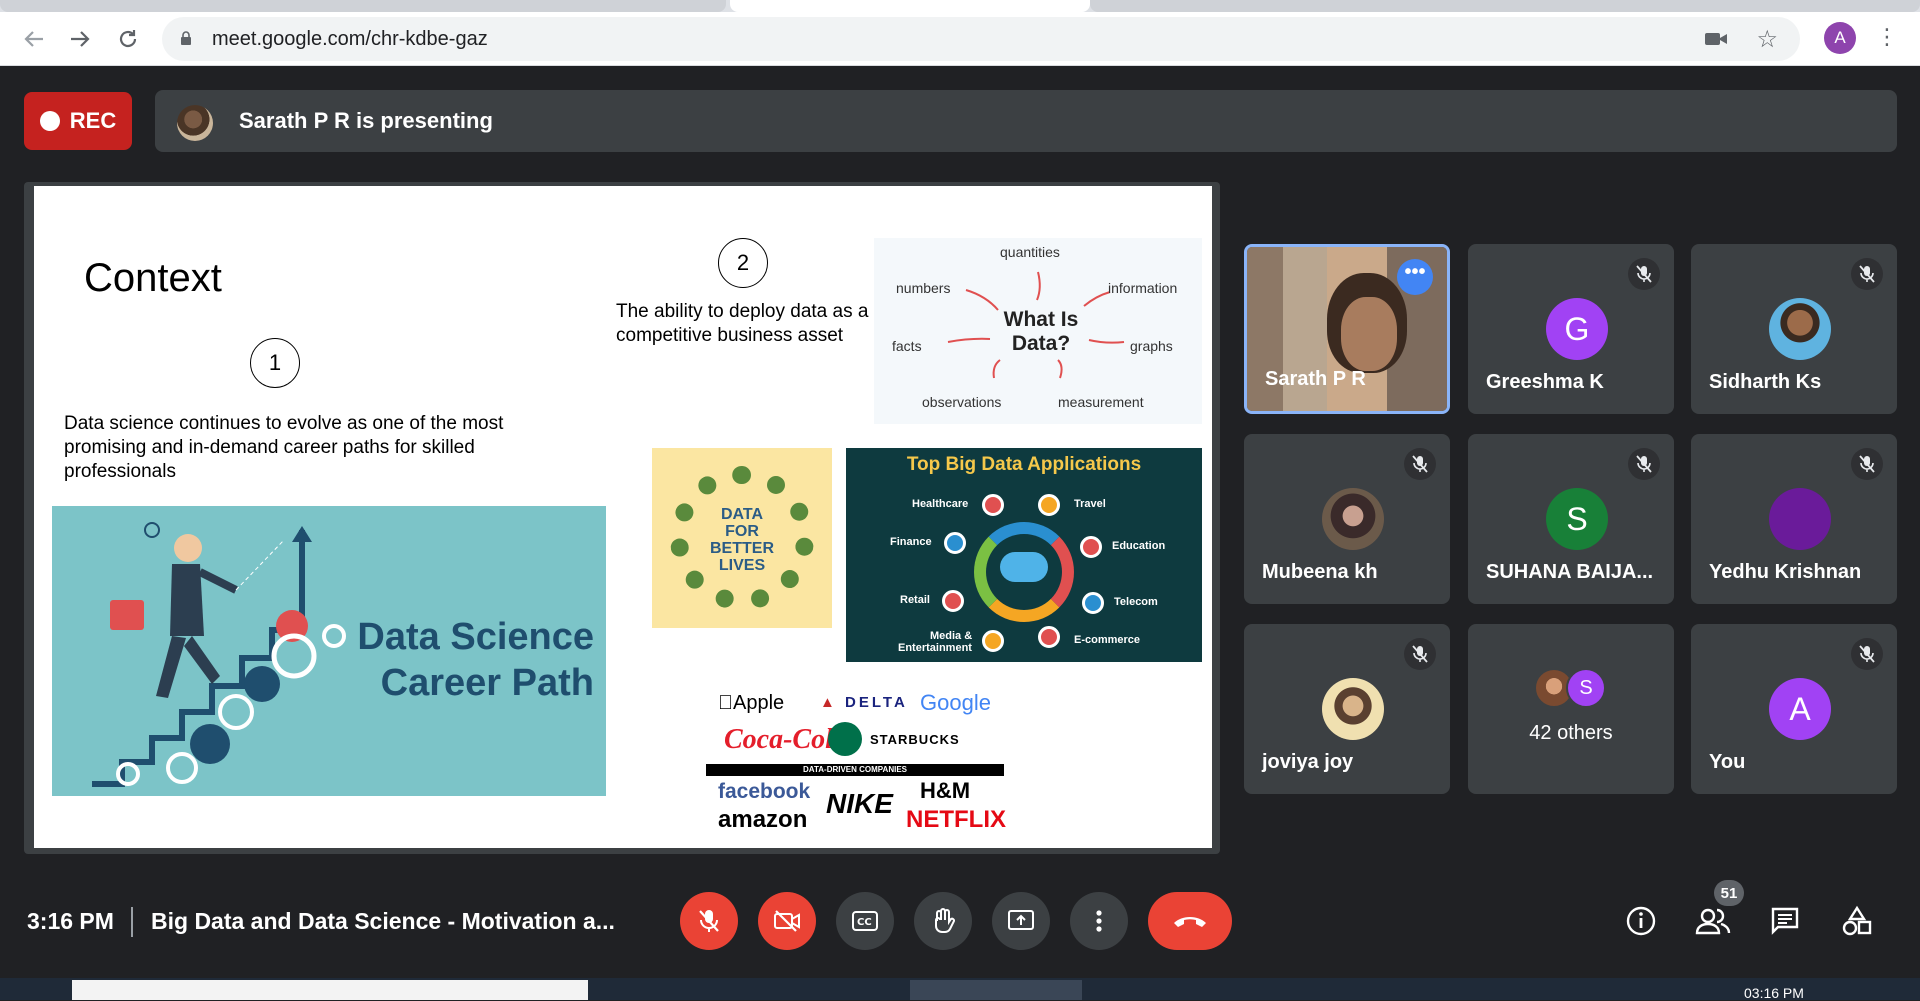  I want to click on present-now-button, so click(1021, 921).